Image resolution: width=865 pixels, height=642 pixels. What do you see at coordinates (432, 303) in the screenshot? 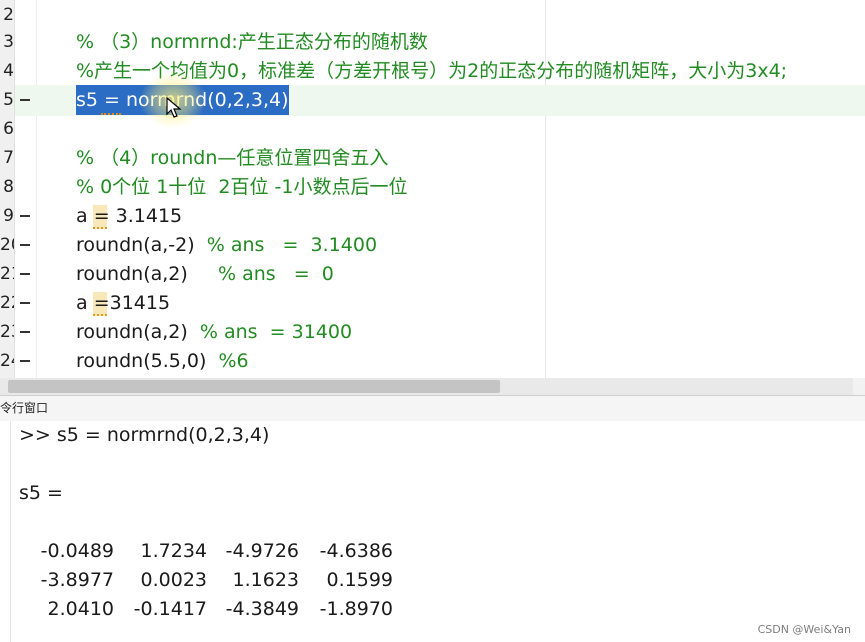
I see `code-line: 22 a =31415` at bounding box center [432, 303].